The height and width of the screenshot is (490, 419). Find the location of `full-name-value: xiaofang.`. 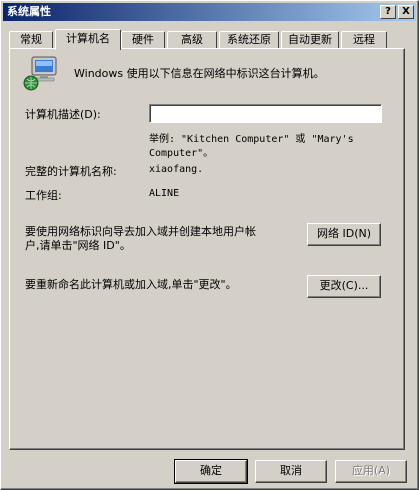

full-name-value: xiaofang. is located at coordinates (176, 169).